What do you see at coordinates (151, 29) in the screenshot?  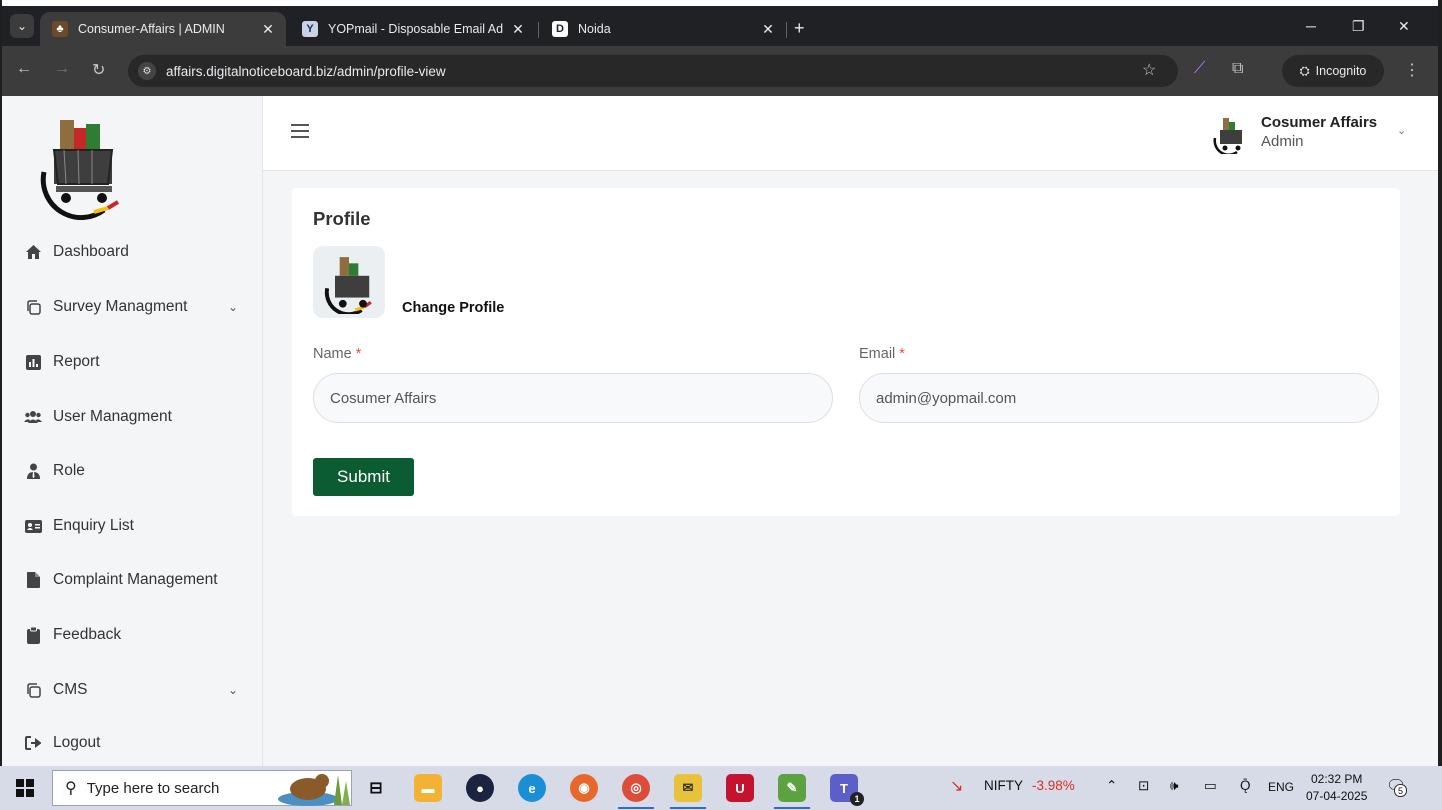 I see `tab-title: Consumer-Affairs | ADMIN` at bounding box center [151, 29].